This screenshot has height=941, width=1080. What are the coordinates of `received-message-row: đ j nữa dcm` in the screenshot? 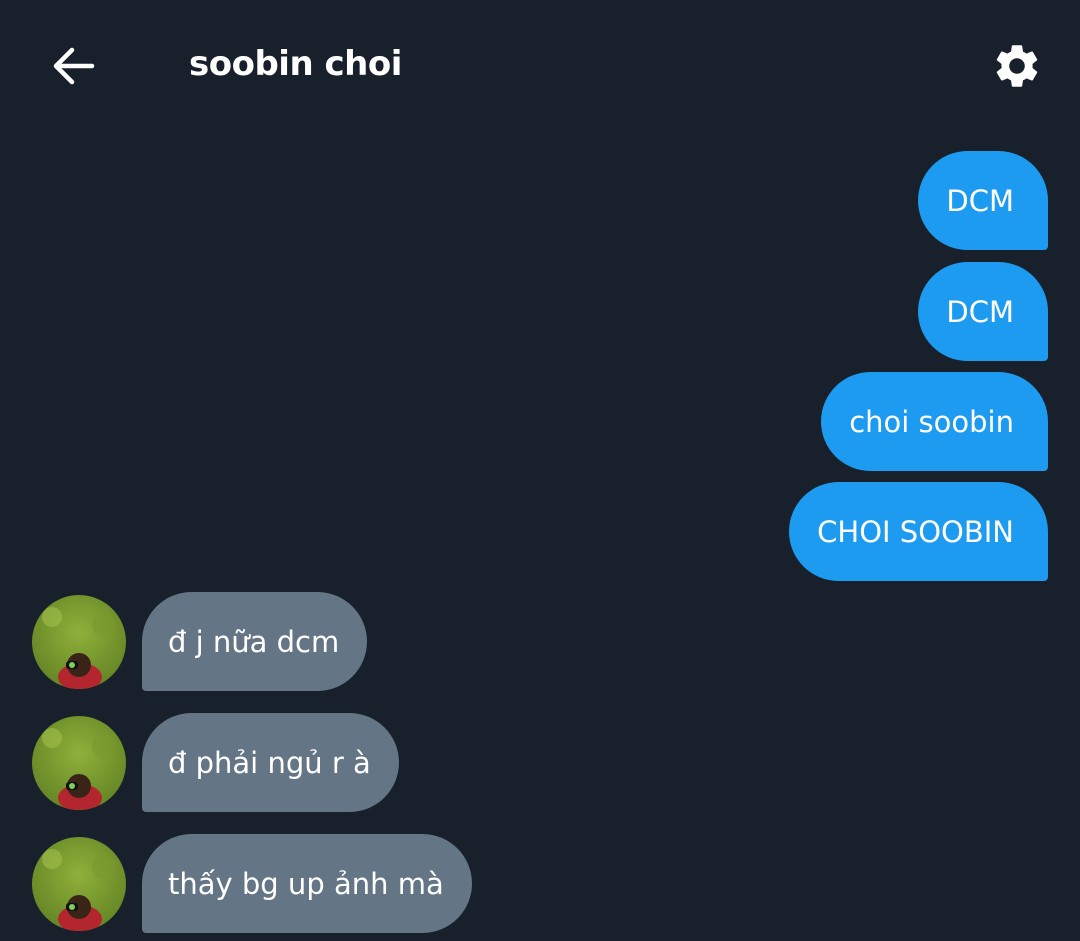 It's located at (200, 641).